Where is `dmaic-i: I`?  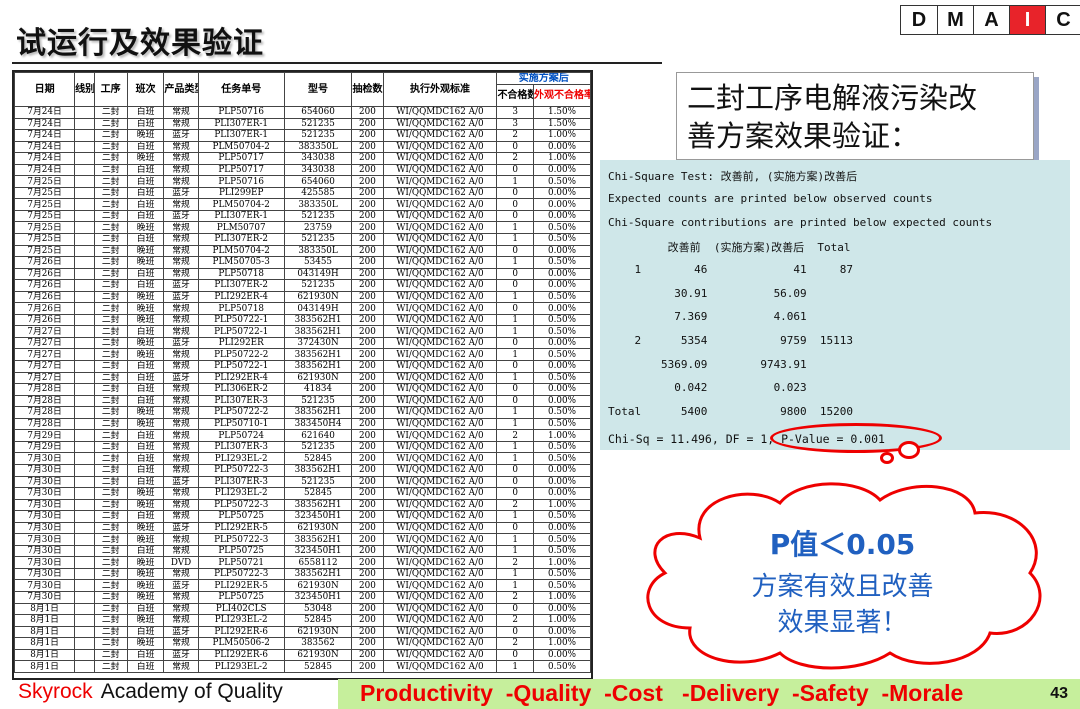
dmaic-i: I is located at coordinates (1027, 20).